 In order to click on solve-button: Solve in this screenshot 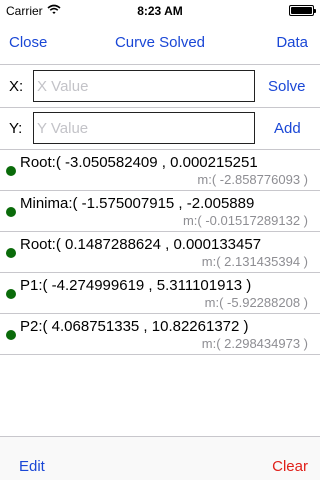, I will do `click(287, 86)`.